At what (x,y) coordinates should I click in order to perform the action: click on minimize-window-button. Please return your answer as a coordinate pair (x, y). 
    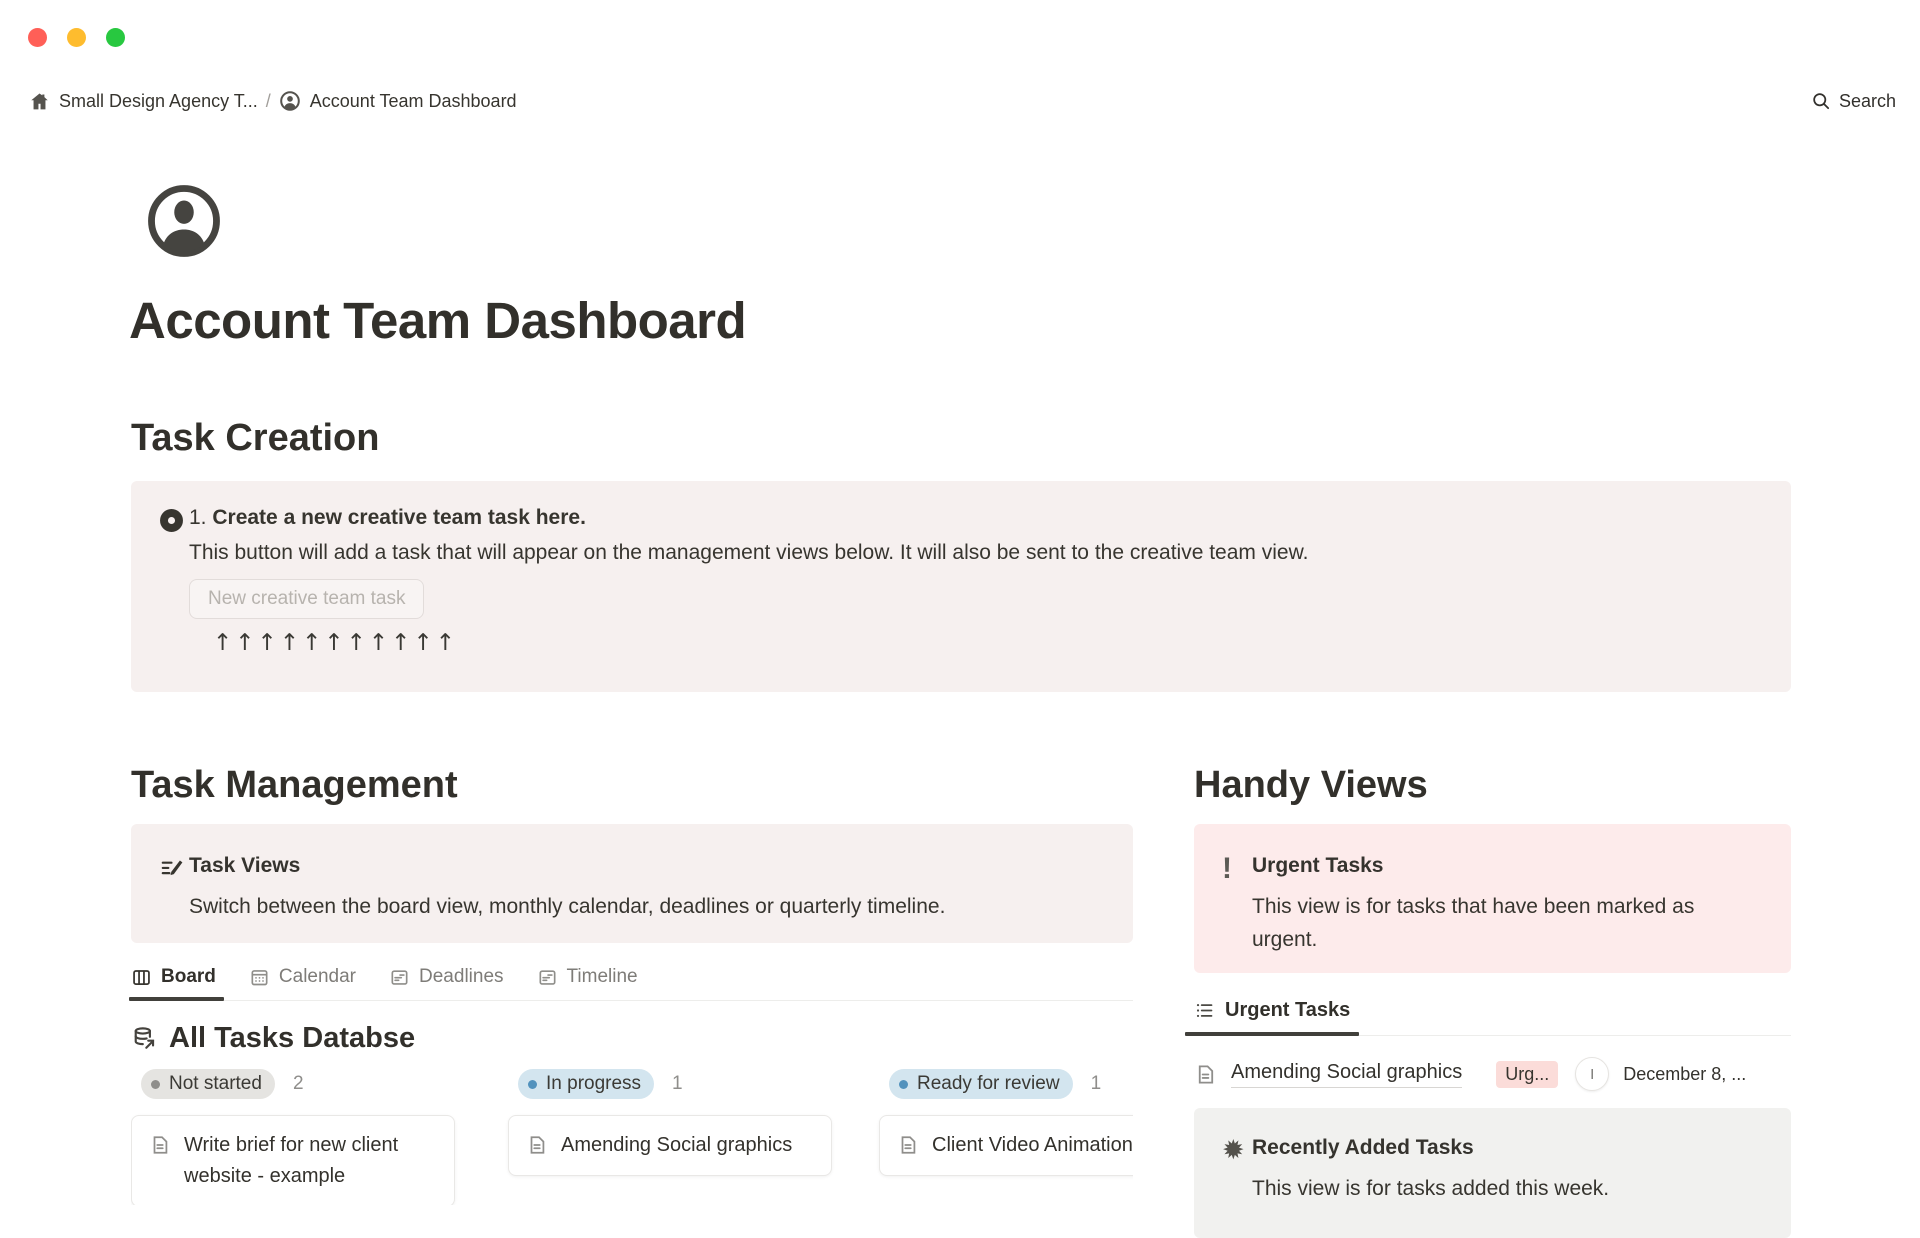
    Looking at the image, I should click on (76, 37).